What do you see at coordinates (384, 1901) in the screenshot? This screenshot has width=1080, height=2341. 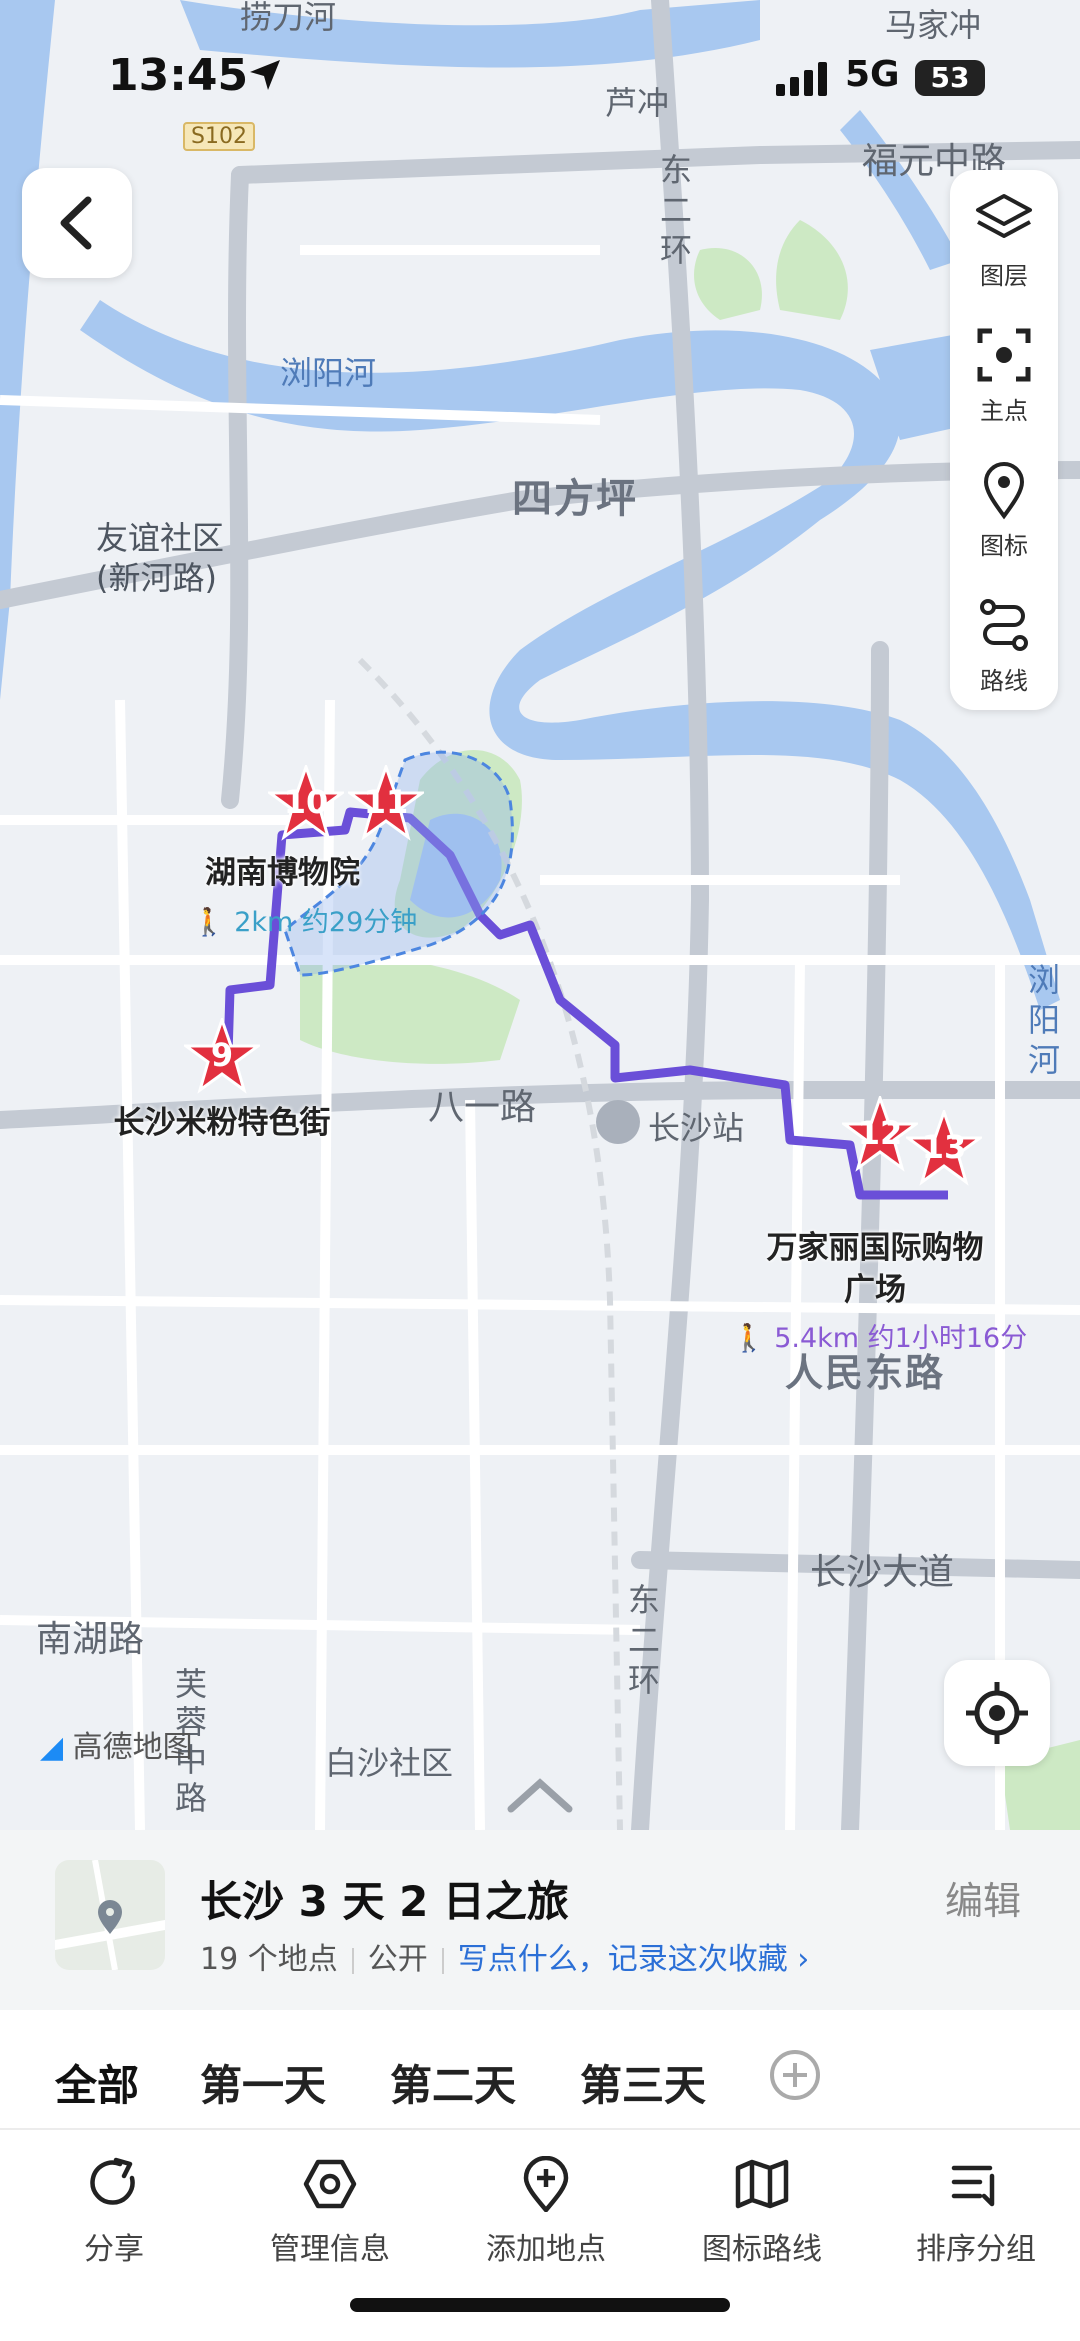 I see `trip-title: 长沙 3 天 2 日之旅` at bounding box center [384, 1901].